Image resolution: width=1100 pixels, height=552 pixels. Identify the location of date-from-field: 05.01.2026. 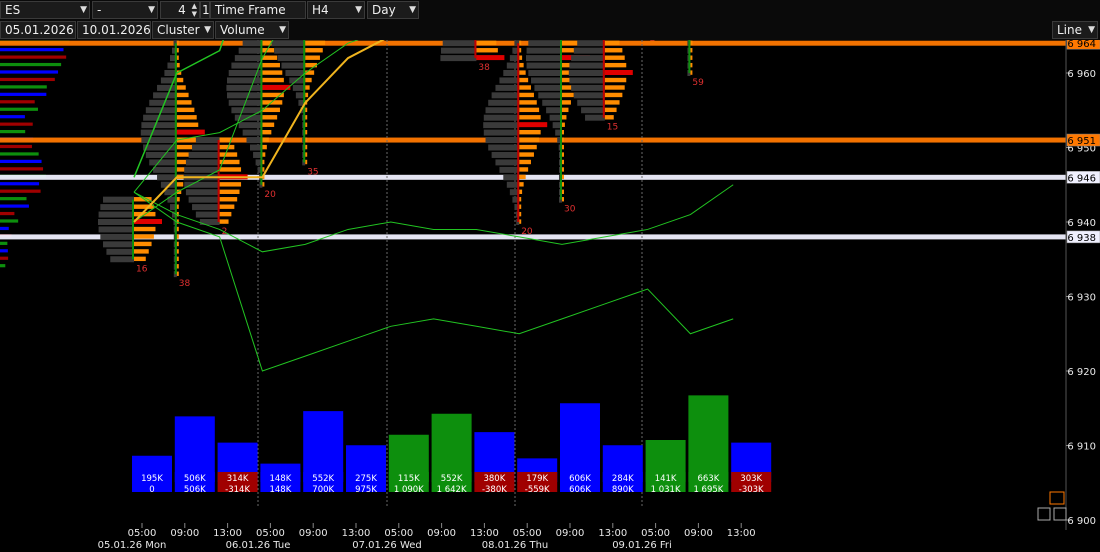
(38, 30).